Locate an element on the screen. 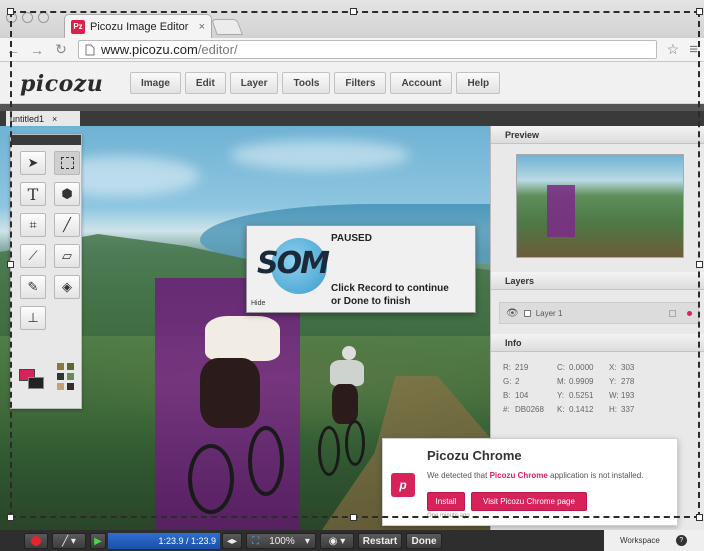 Image resolution: width=704 pixels, height=551 pixels. menu-layer: Layer is located at coordinates (254, 83).